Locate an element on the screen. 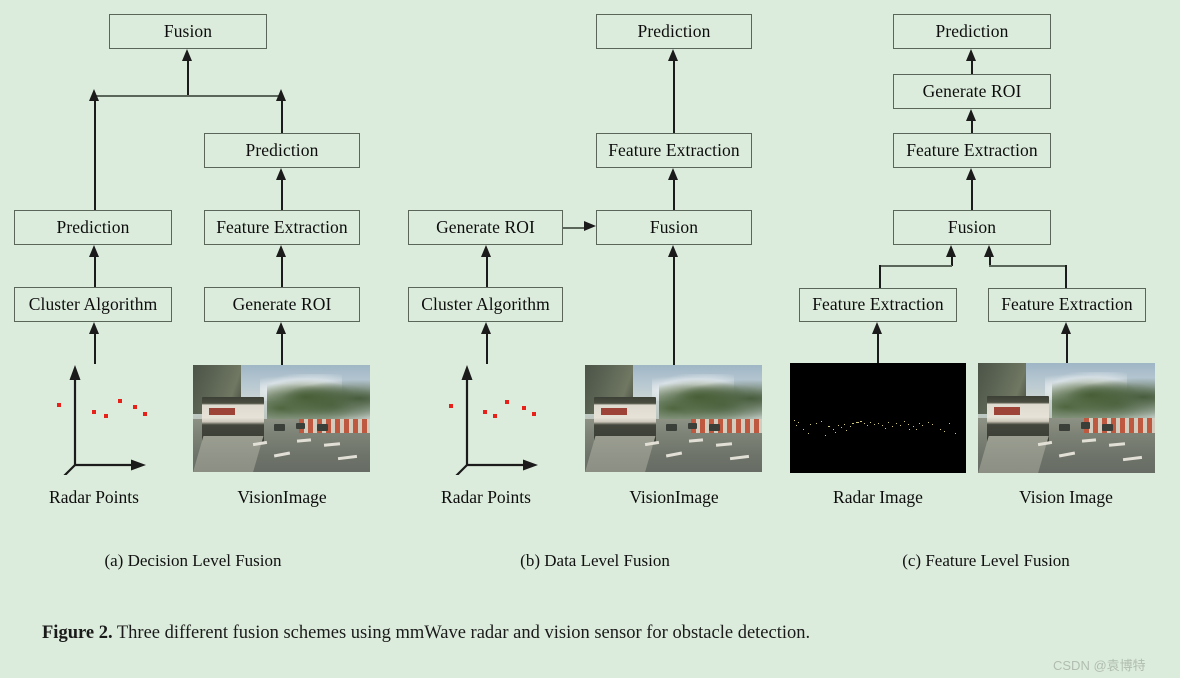  node-c-prediction: Prediction is located at coordinates (972, 31).